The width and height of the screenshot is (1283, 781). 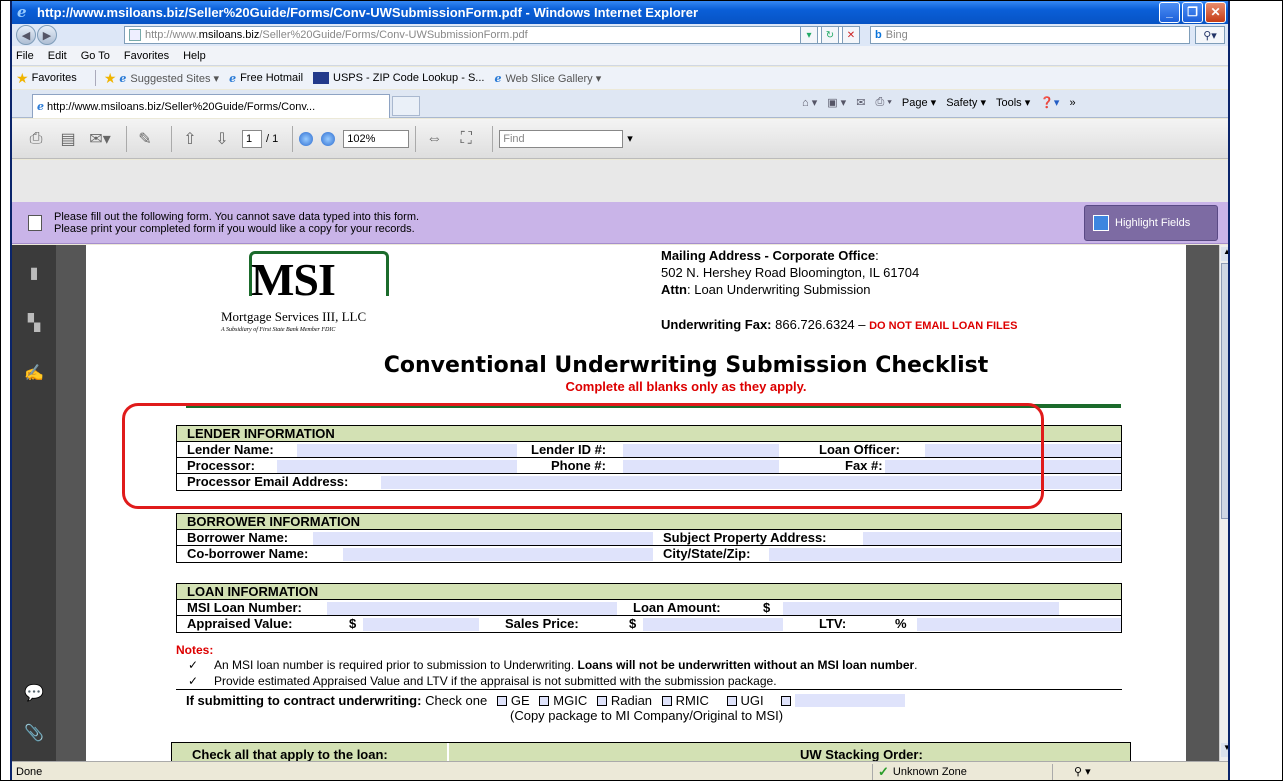 I want to click on borrower-row-1: Borrower Name: Subject Property Address:, so click(x=649, y=538).